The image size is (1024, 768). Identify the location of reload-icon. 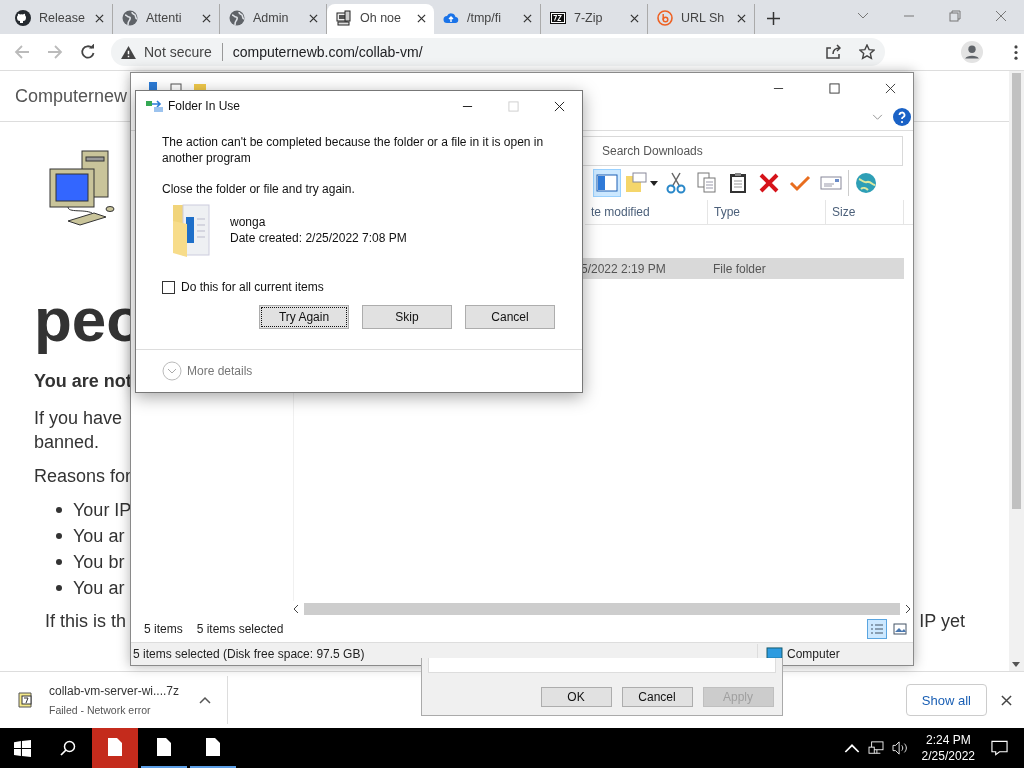
(88, 52).